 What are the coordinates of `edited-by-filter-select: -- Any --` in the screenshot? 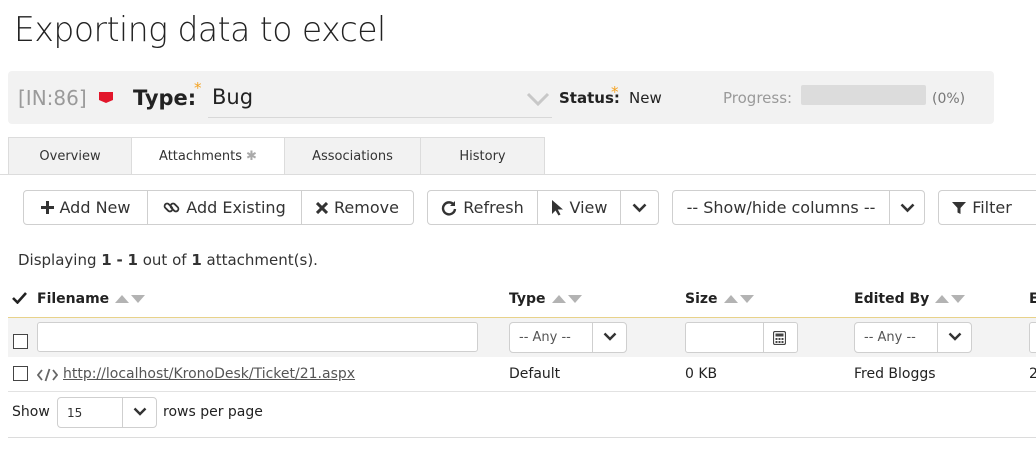 It's located at (913, 337).